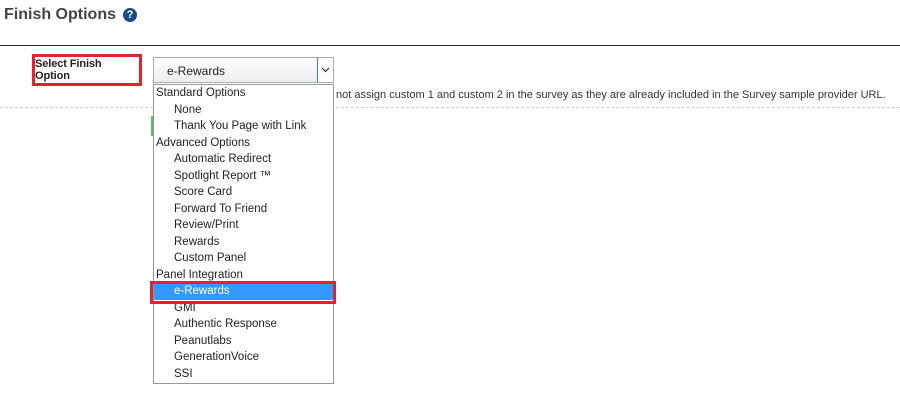 Image resolution: width=900 pixels, height=397 pixels. What do you see at coordinates (203, 142) in the screenshot?
I see `dropdown-group-label: Advanced Options` at bounding box center [203, 142].